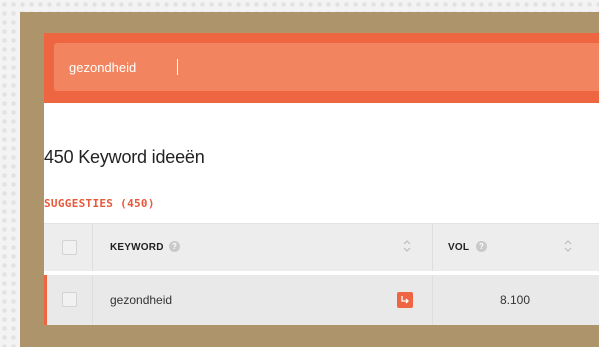 Image resolution: width=599 pixels, height=347 pixels. I want to click on table-header: KEYWORD ? VOL ?, so click(321, 247).